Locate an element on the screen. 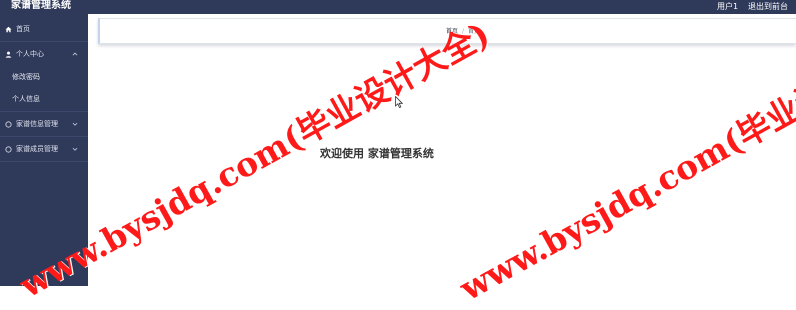 Image resolution: width=796 pixels, height=310 pixels. sidebar-item-home: 首页 is located at coordinates (44, 29).